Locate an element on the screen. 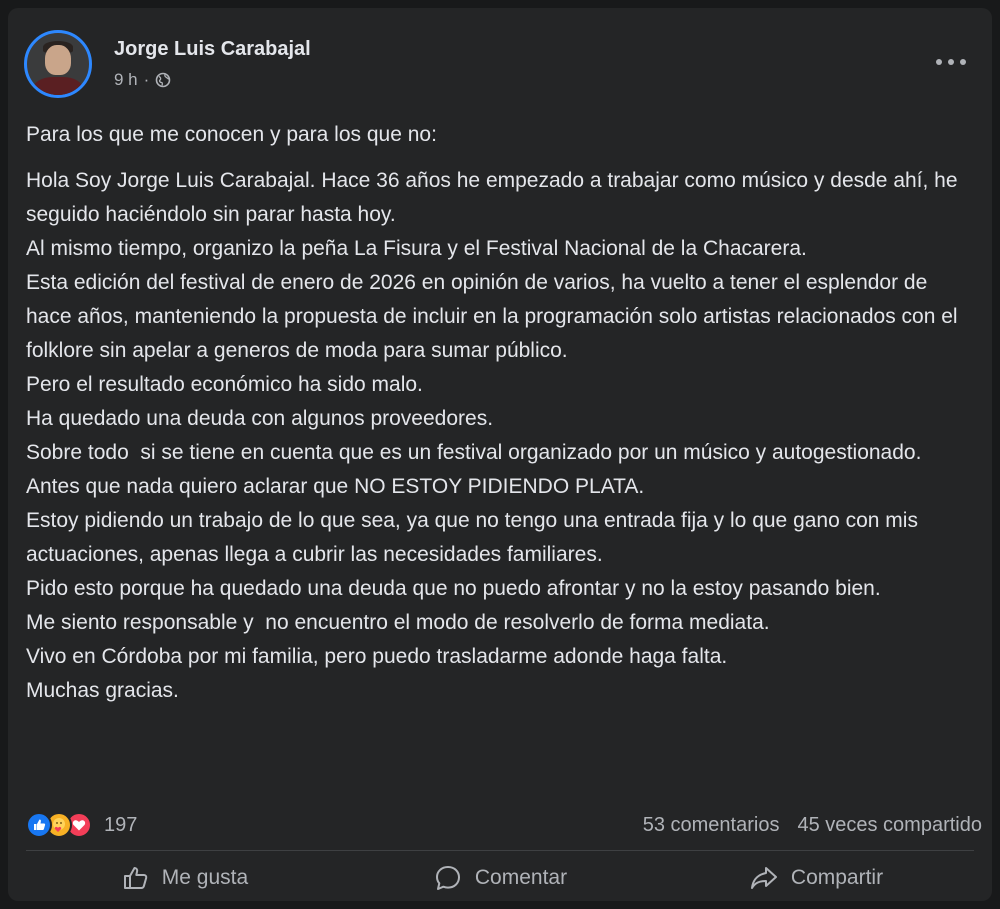 This screenshot has width=1000, height=909. comment-button: Comentar is located at coordinates (500, 878).